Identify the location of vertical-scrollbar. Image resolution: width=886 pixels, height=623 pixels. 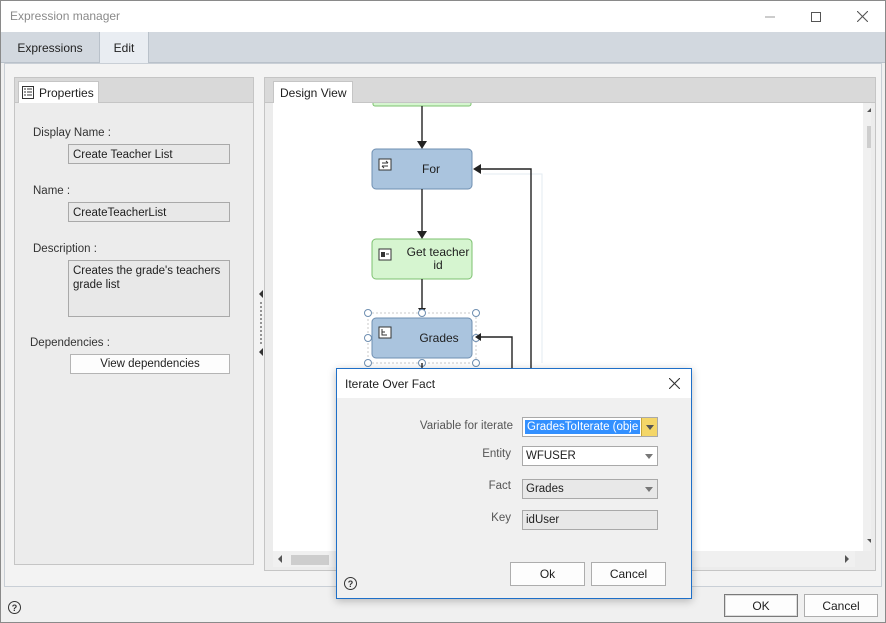
(867, 327).